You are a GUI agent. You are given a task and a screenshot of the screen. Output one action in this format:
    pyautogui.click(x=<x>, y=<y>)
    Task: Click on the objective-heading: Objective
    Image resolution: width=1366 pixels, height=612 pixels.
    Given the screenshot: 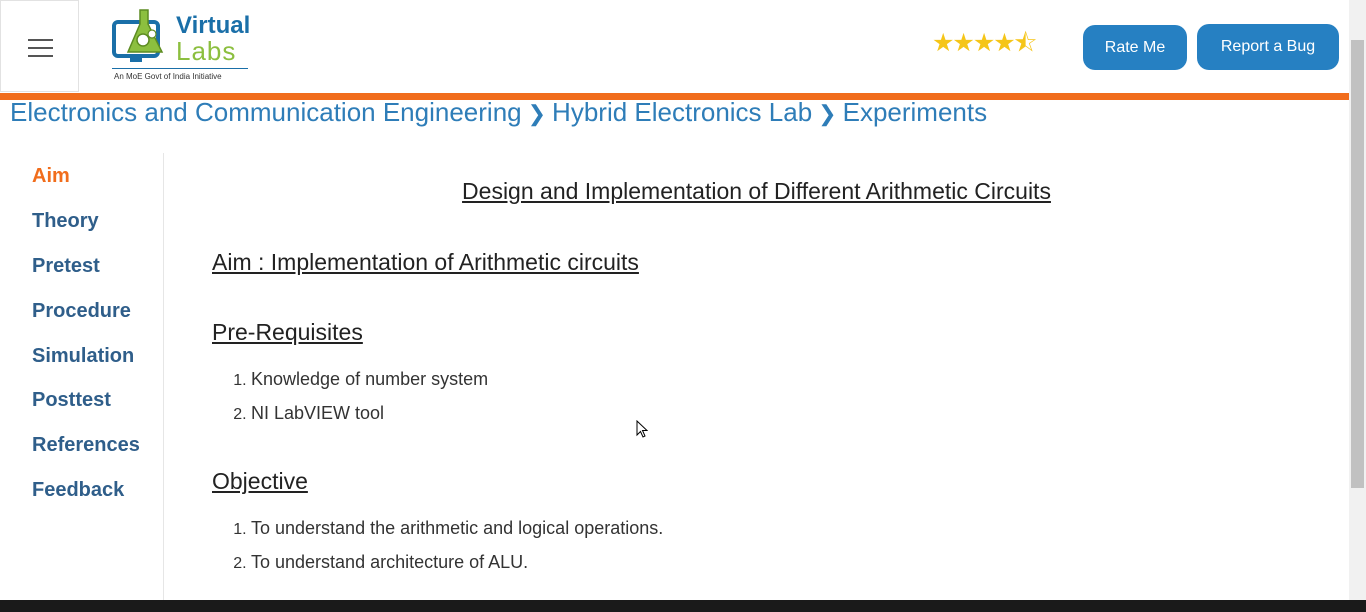 What is the action you would take?
    pyautogui.click(x=260, y=481)
    